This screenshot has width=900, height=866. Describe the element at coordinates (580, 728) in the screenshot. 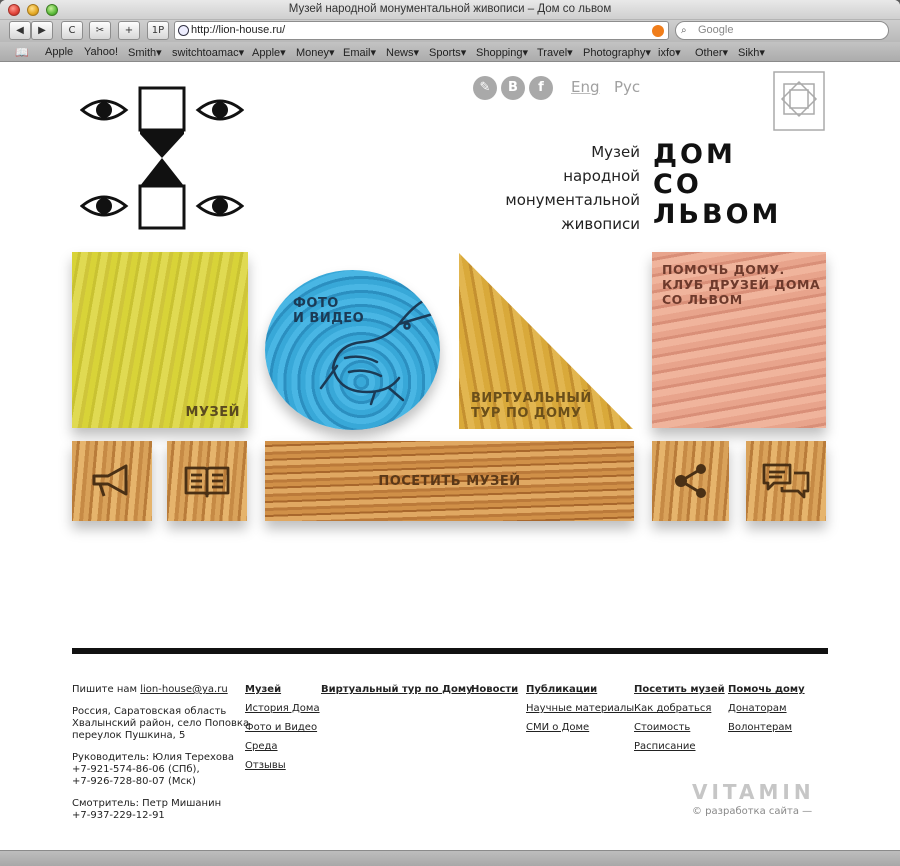

I see `footer-media-link: СМИ о Доме` at that location.